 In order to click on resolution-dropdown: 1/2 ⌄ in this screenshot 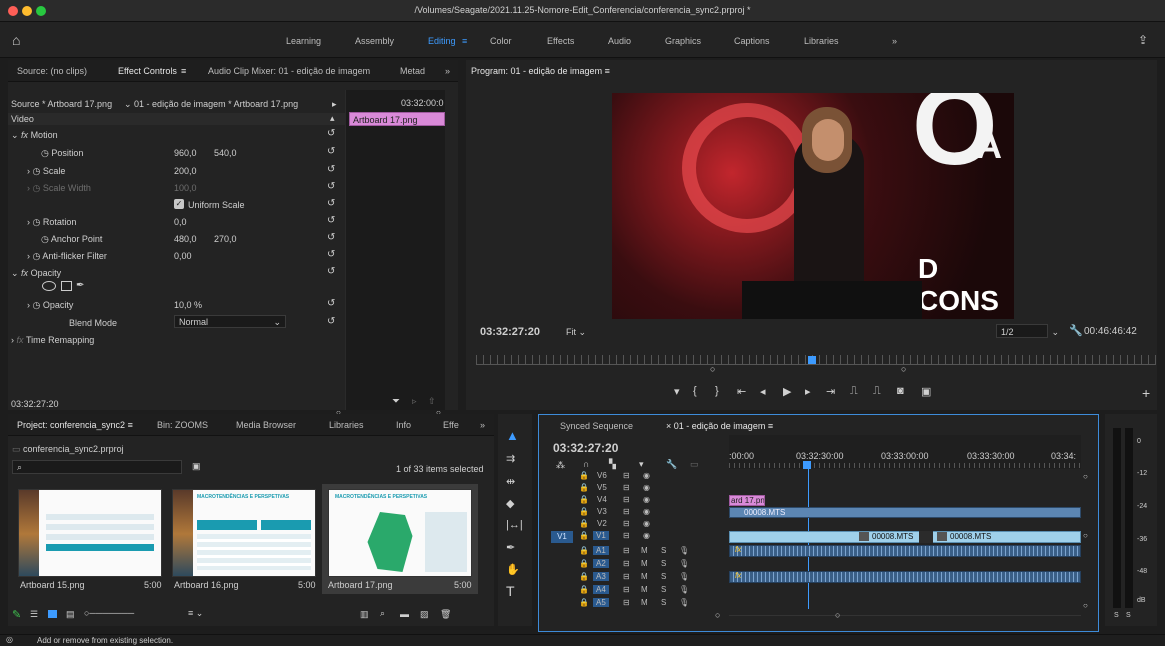, I will do `click(1027, 331)`.